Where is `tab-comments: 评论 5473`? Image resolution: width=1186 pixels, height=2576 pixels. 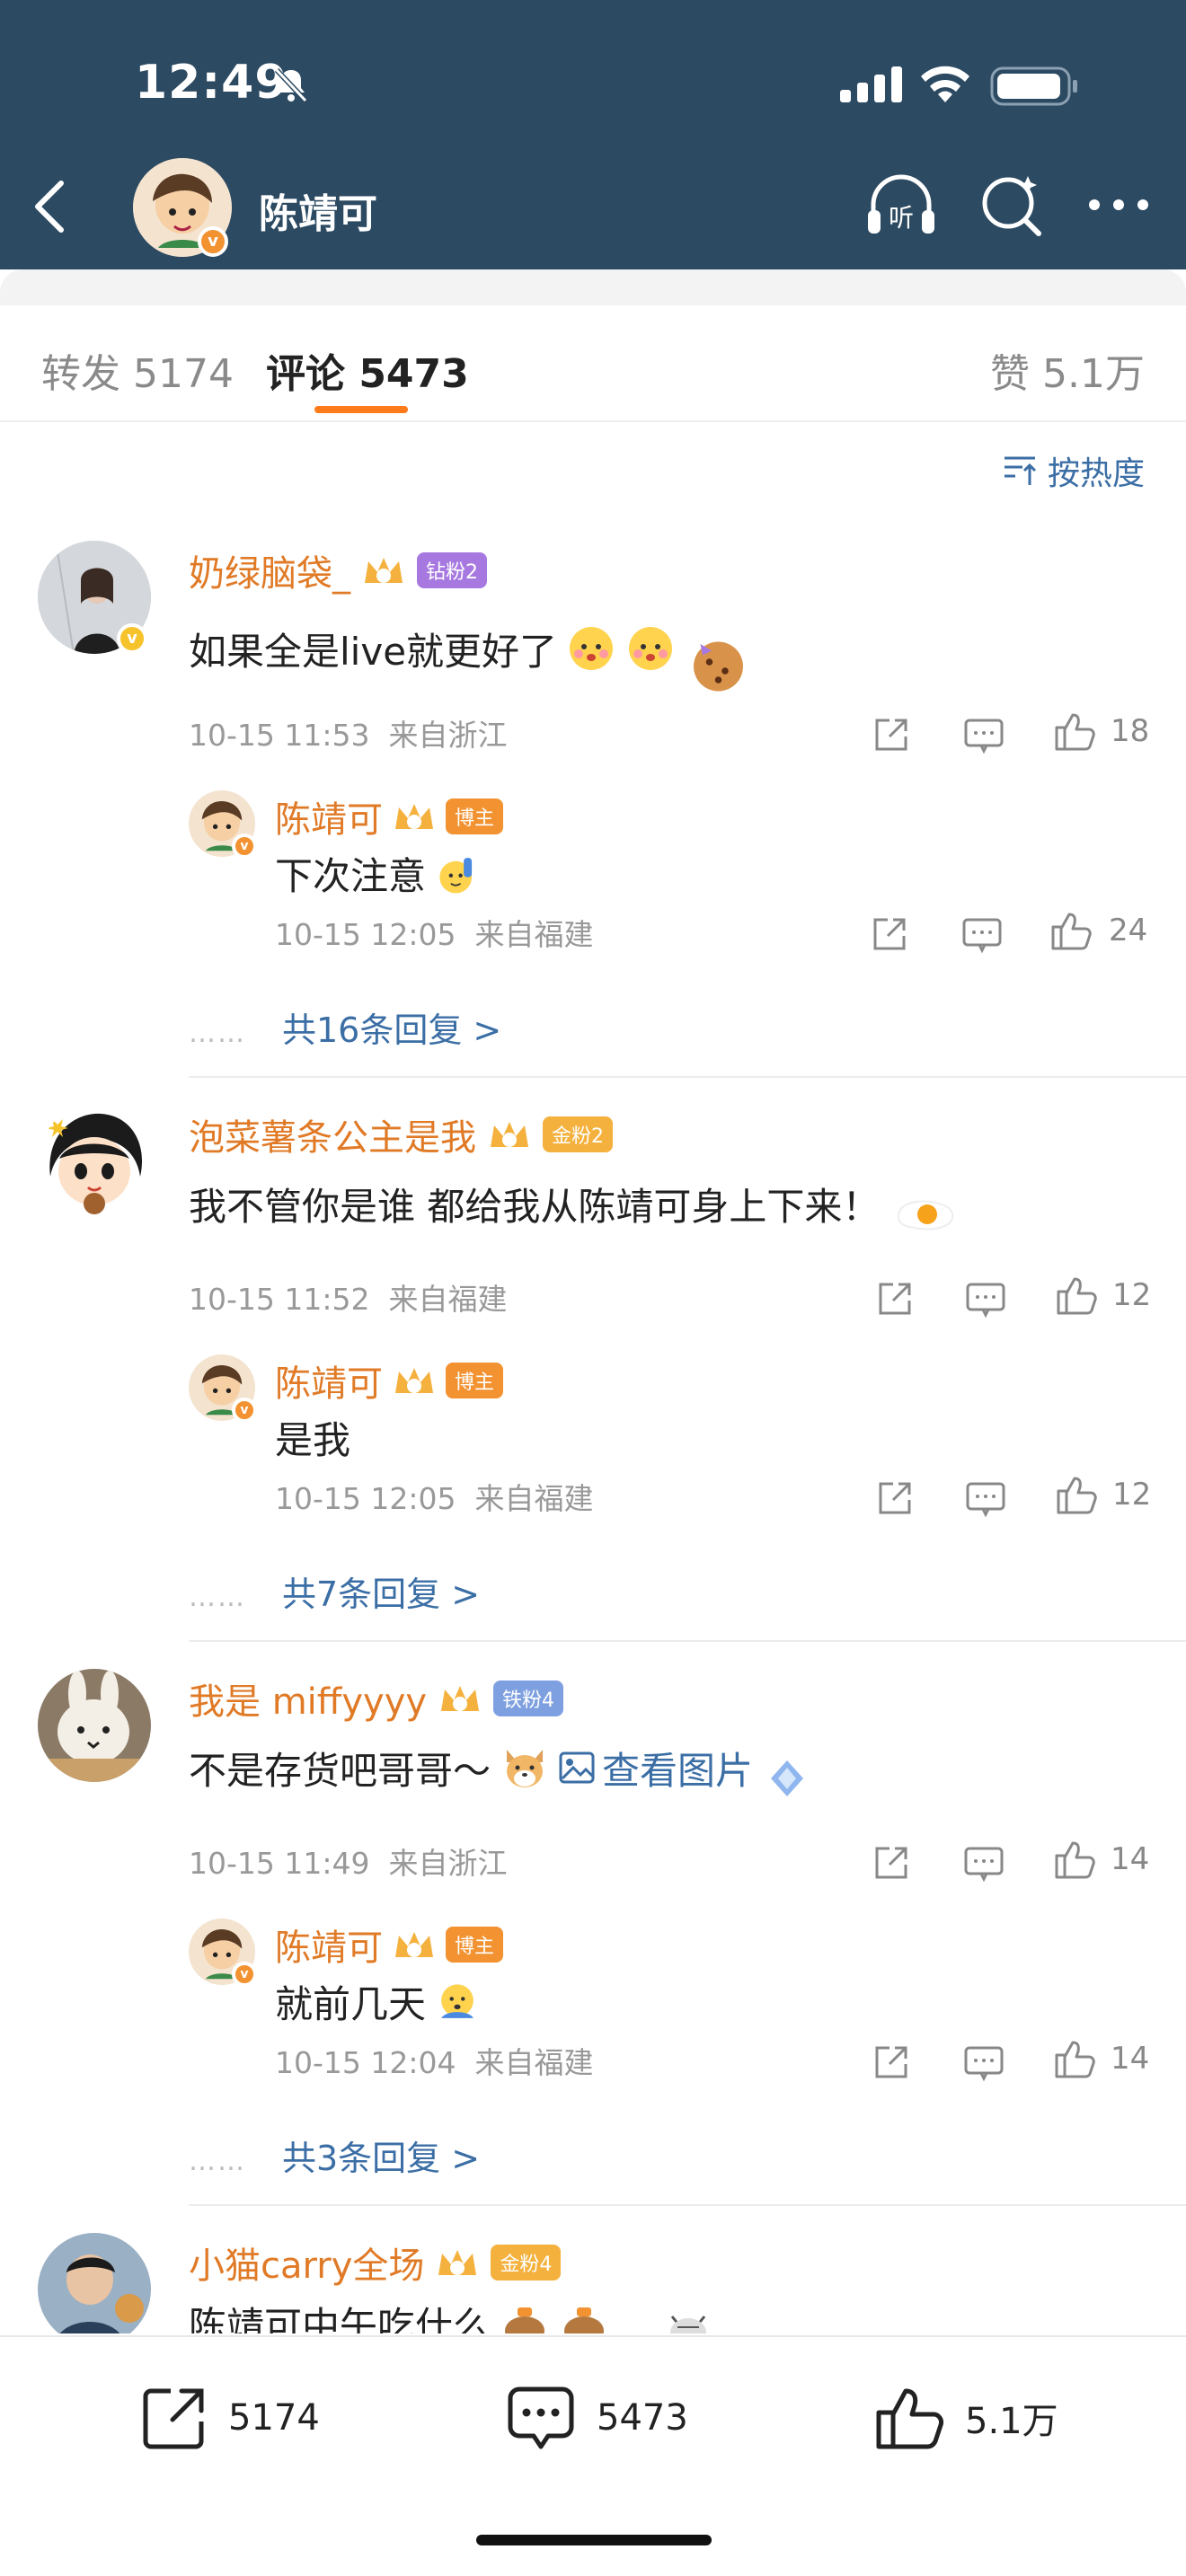 tab-comments: 评论 5473 is located at coordinates (367, 370).